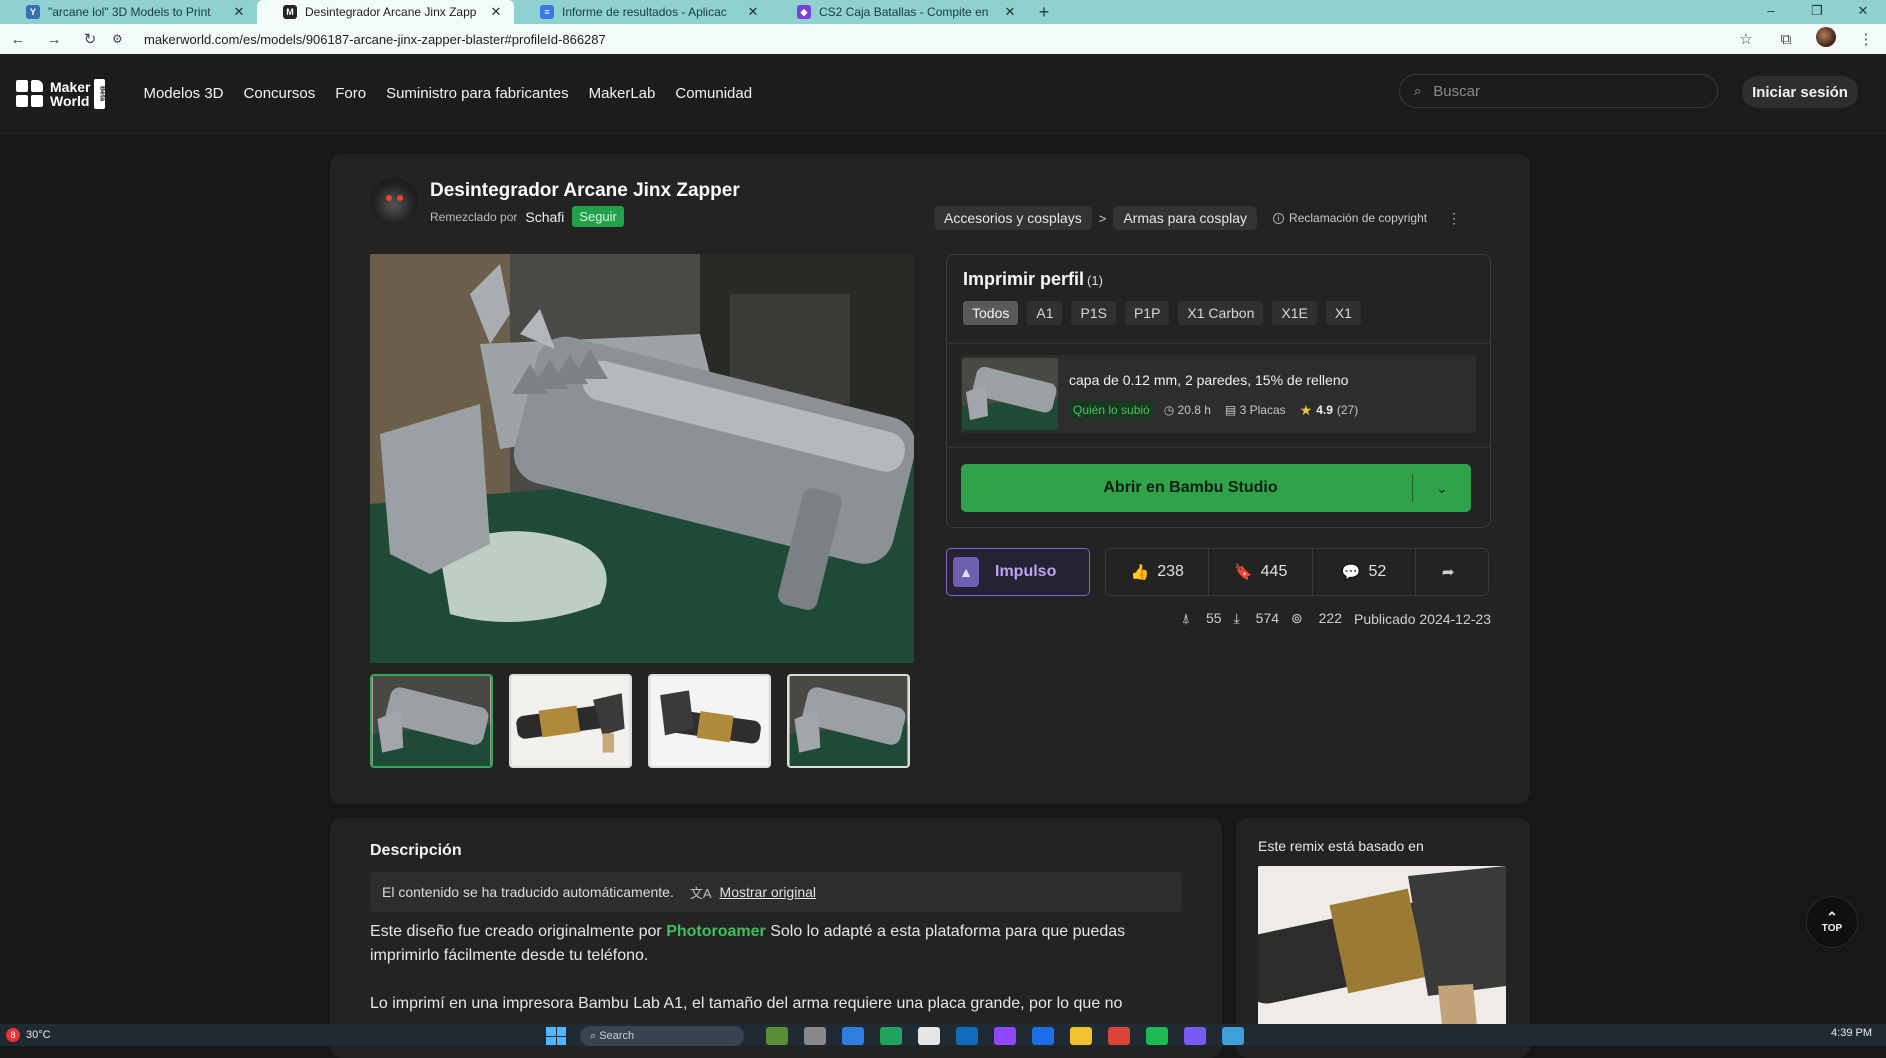  I want to click on browser-tab: Y "arcane lol" 3D Models to Print ✕, so click(128, 12).